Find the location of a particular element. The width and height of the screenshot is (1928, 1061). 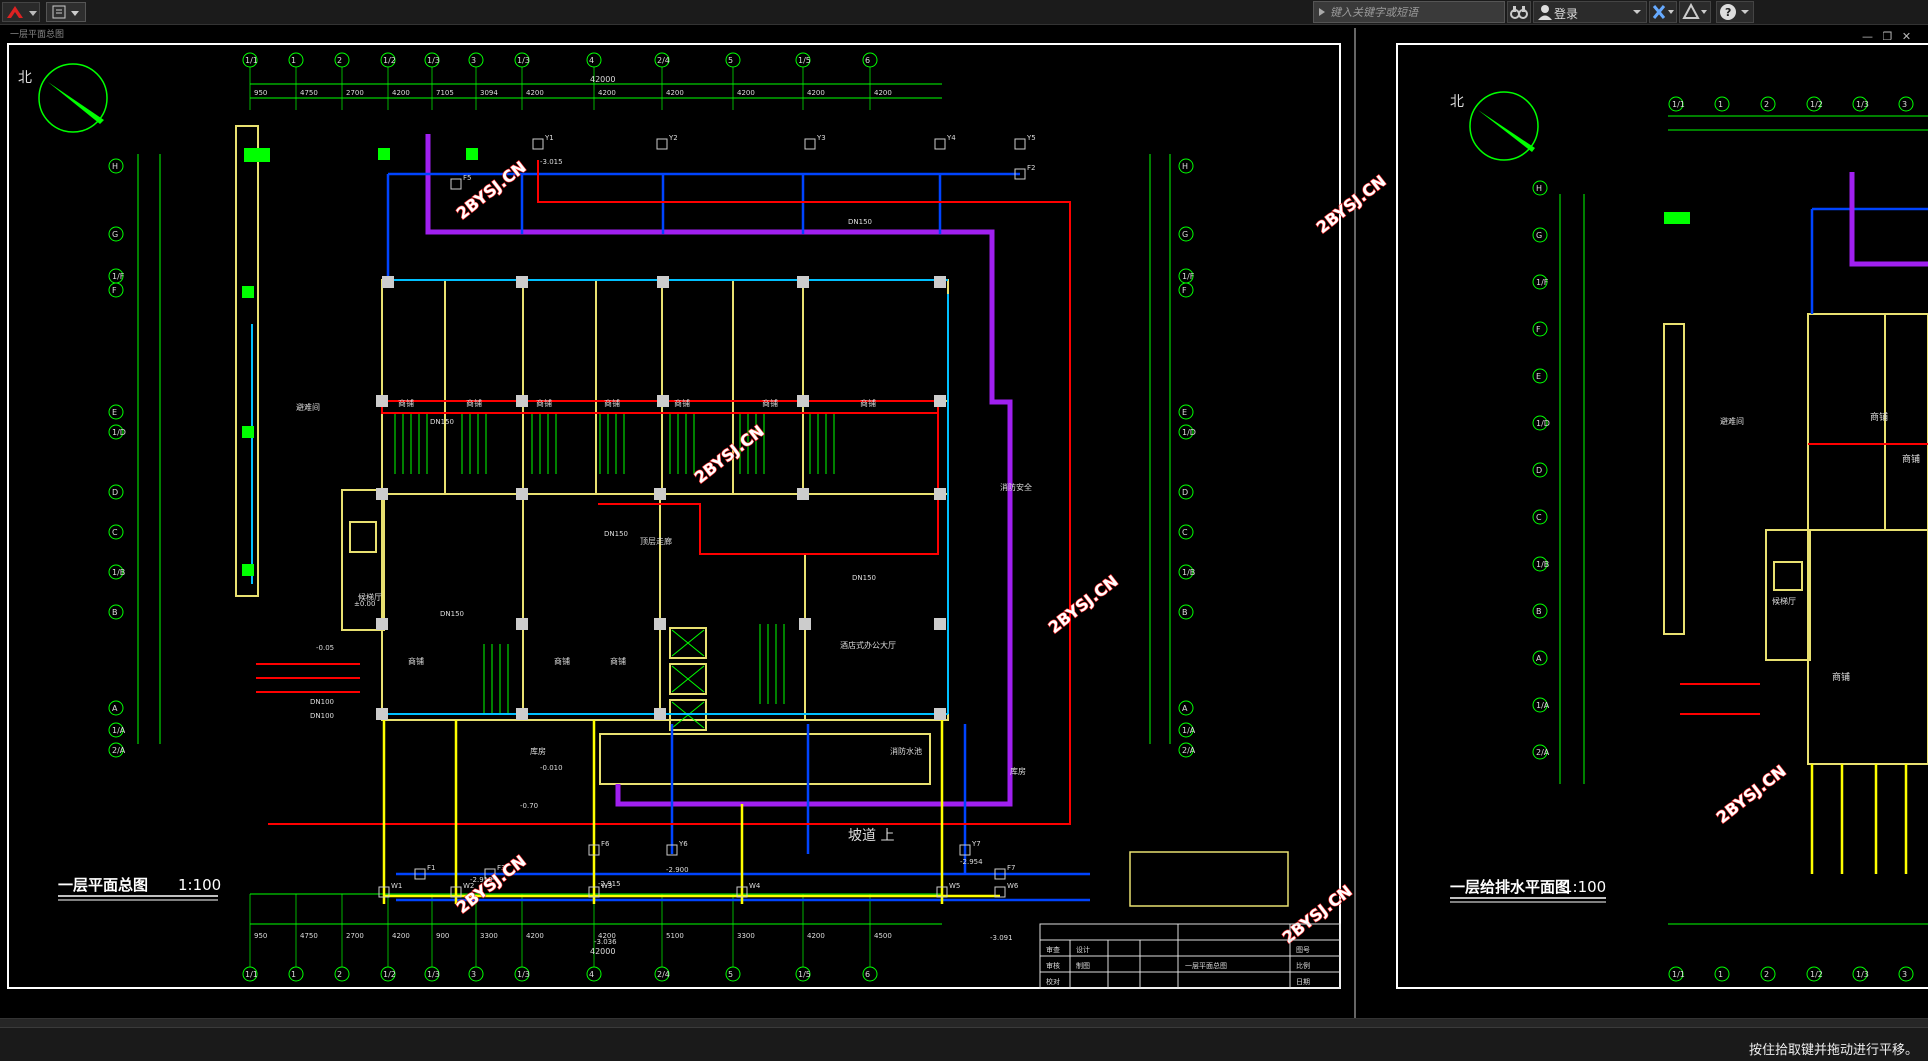

right-fire-pipes is located at coordinates (1804, 579).